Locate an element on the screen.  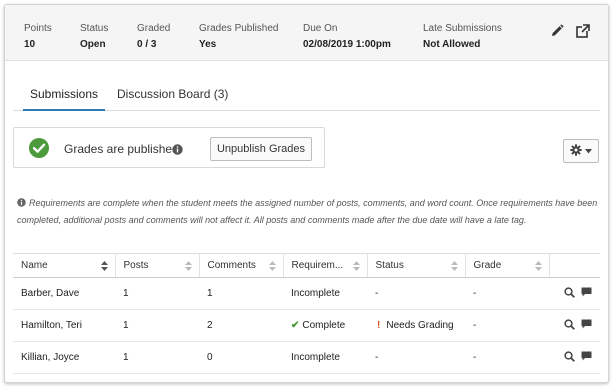
grades-published-field: Grades Published Yes is located at coordinates (239, 36).